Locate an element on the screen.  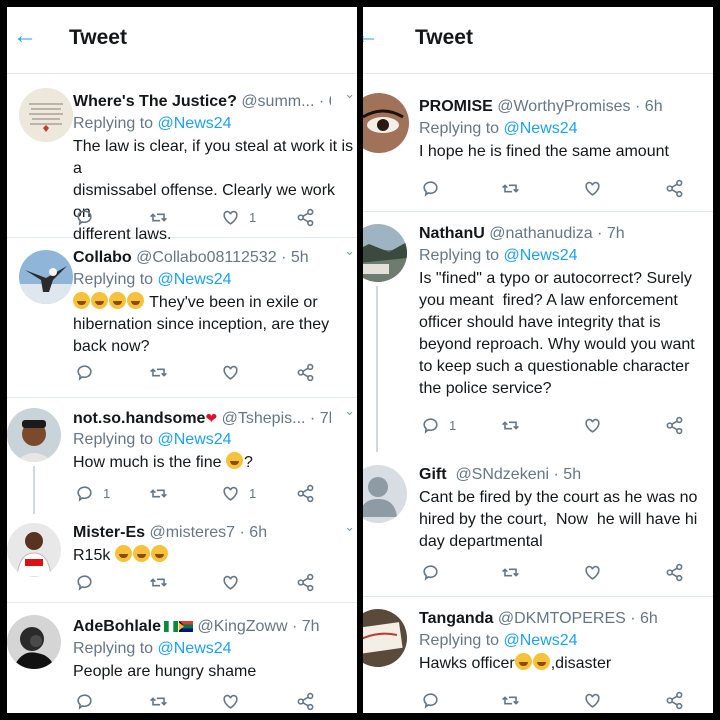
author-name: NathanU is located at coordinates (452, 233).